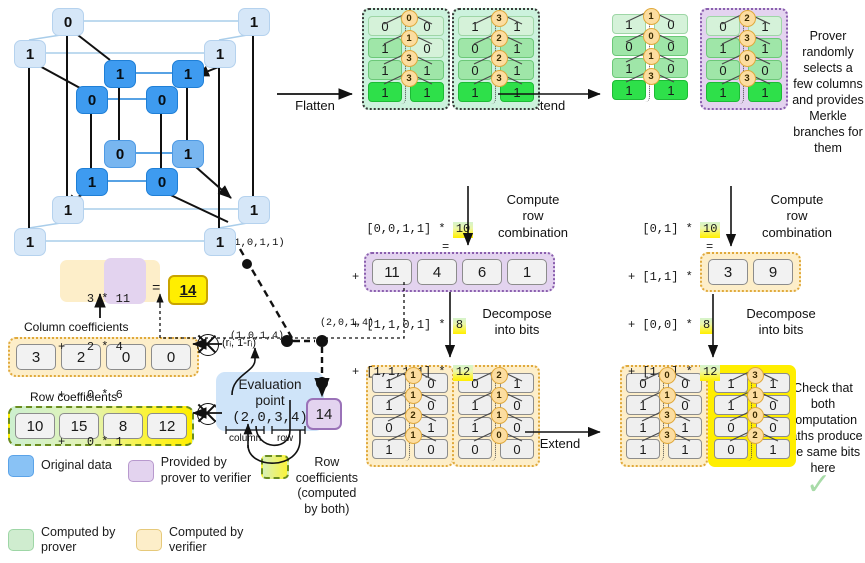  I want to click on extend-tree-group-1: 101100011013, so click(650, 57).